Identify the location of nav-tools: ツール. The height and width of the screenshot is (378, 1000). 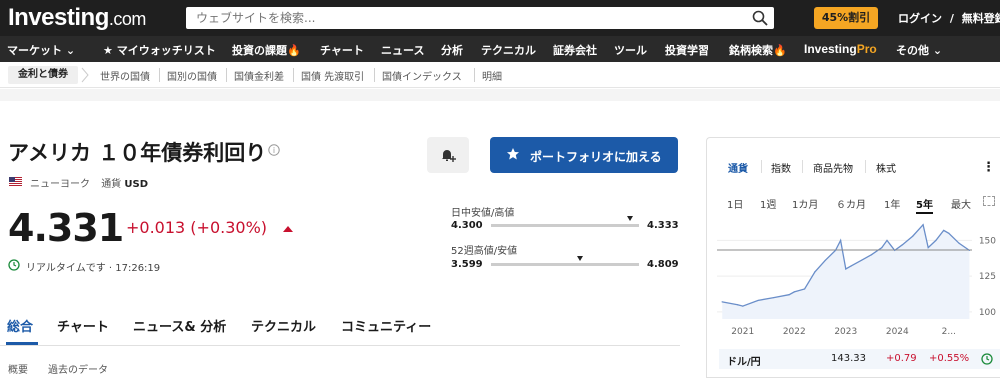
(630, 50).